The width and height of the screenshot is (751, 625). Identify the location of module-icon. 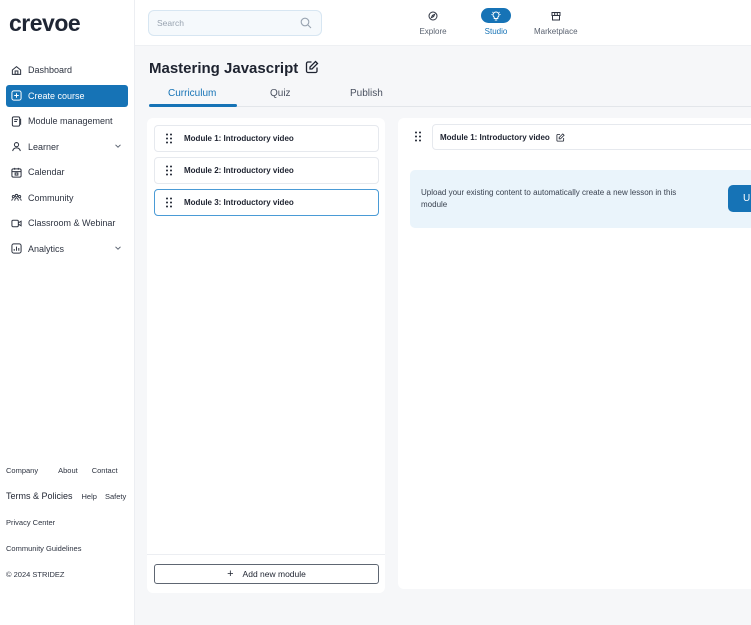
(16, 121).